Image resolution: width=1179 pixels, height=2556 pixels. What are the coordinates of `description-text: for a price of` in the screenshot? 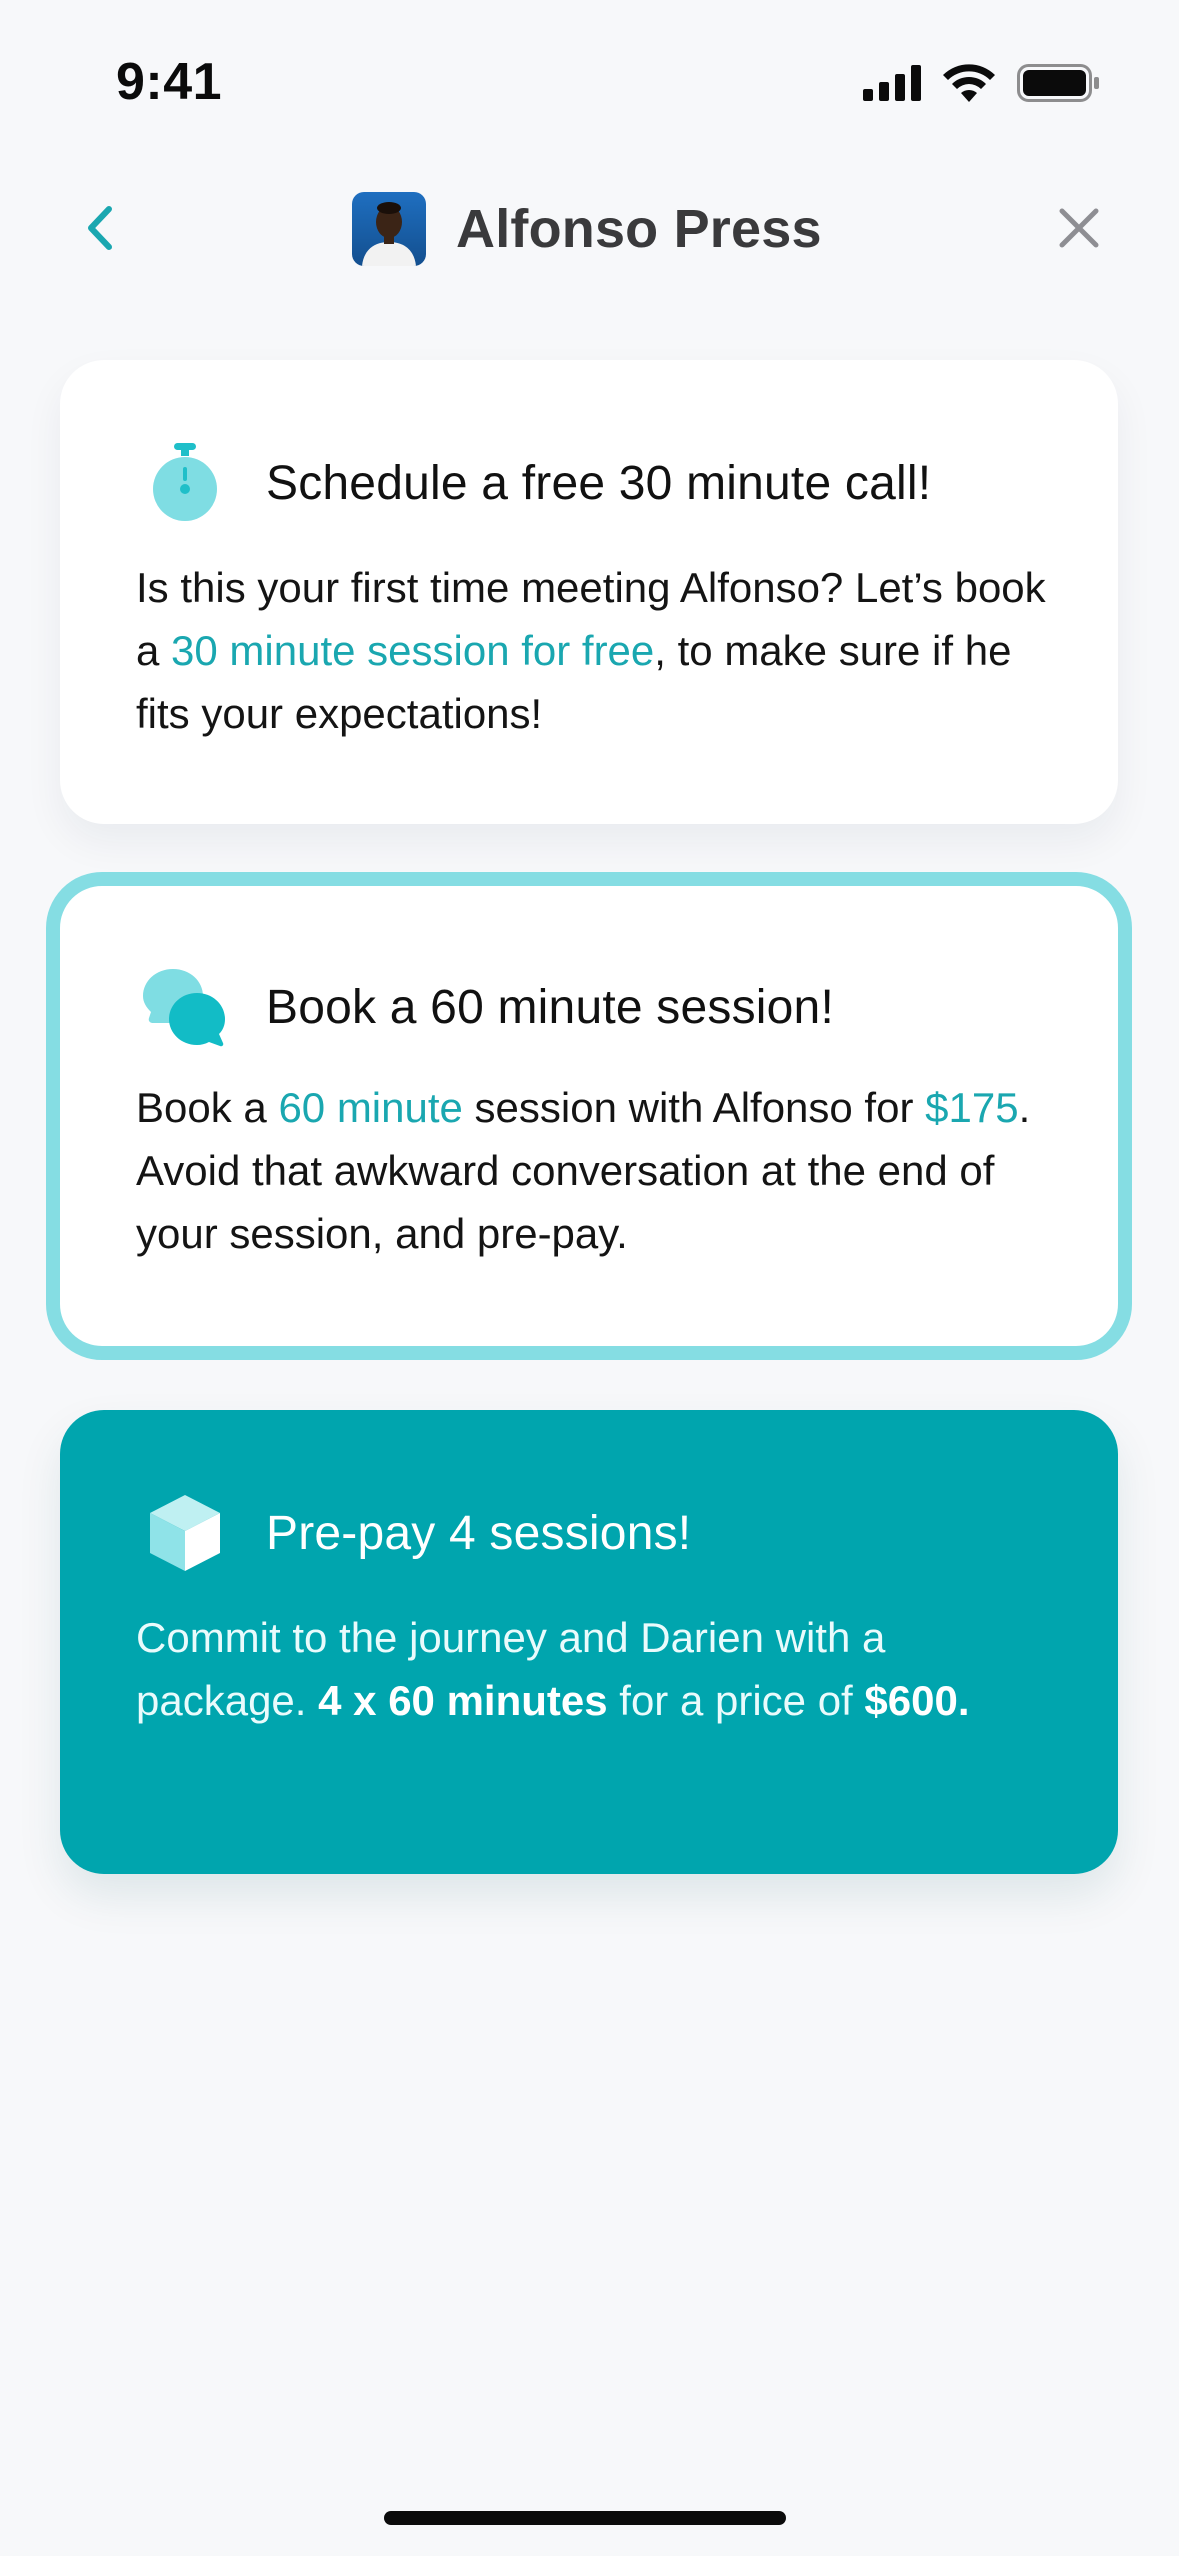 It's located at (736, 1700).